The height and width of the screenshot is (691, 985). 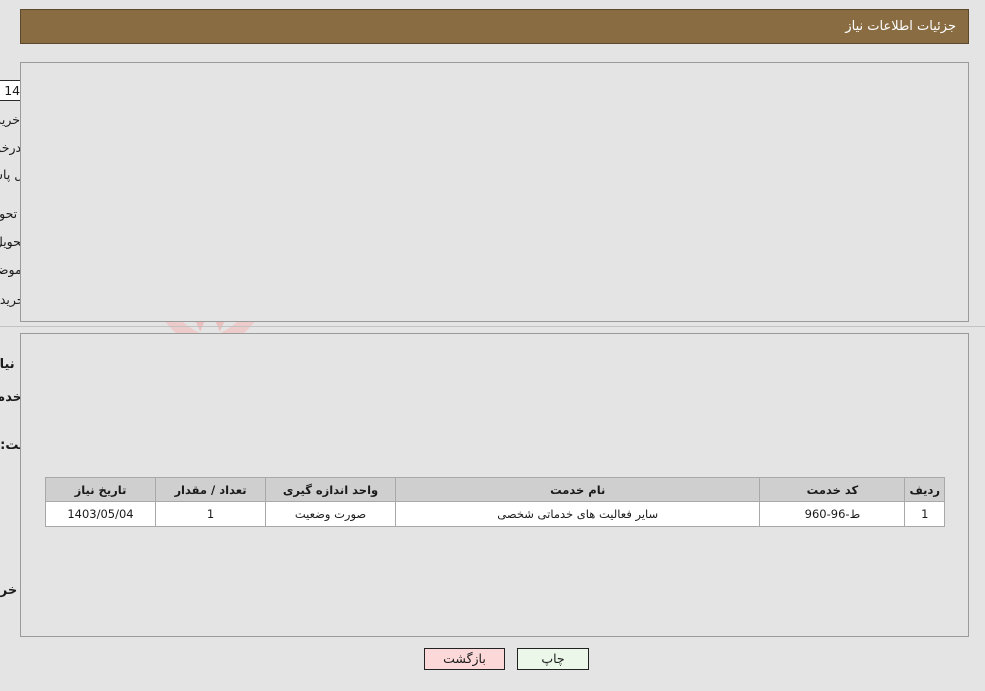 I want to click on table-col-row: ردیف, so click(x=924, y=489).